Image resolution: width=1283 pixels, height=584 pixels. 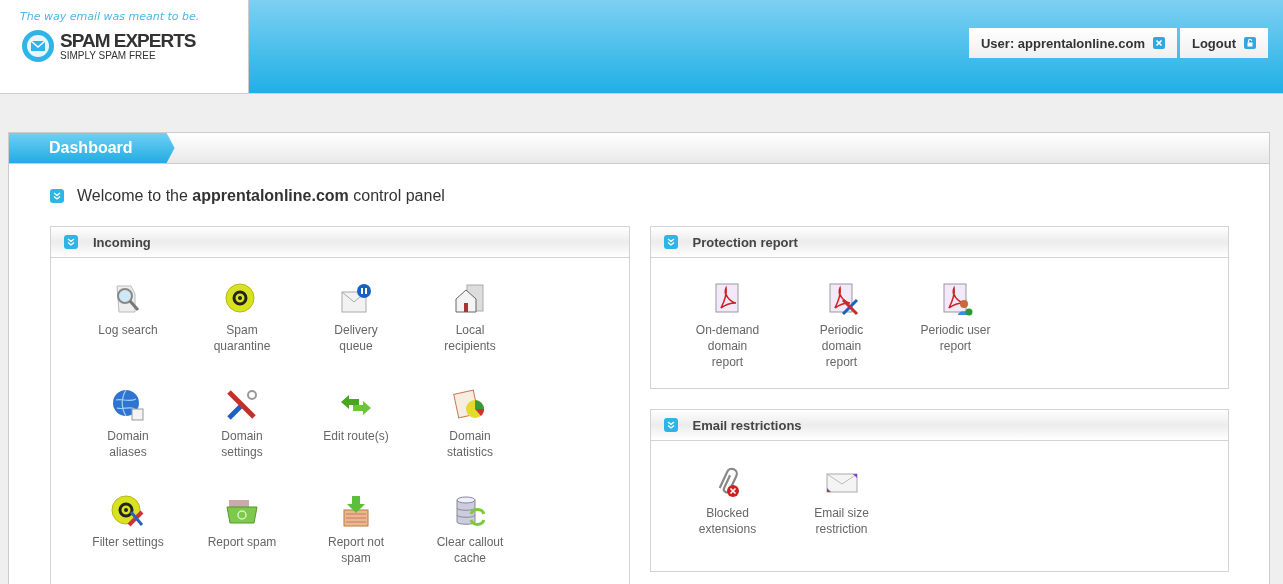 I want to click on shortcut-label: On-demand domain report, so click(x=727, y=346).